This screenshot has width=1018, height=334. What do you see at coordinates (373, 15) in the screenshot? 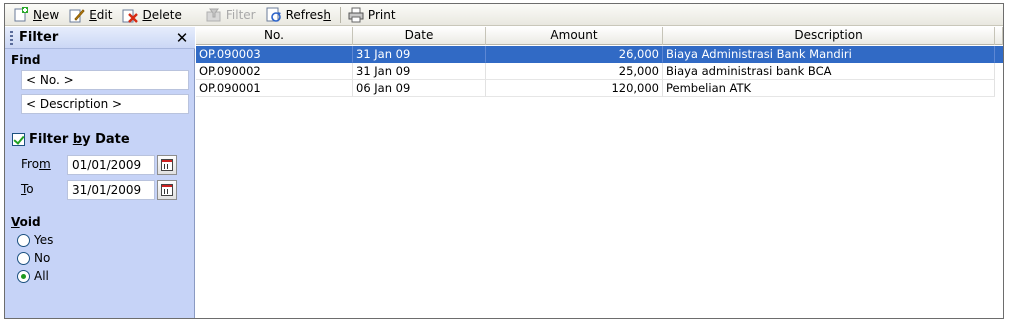
I see `print-button: Print` at bounding box center [373, 15].